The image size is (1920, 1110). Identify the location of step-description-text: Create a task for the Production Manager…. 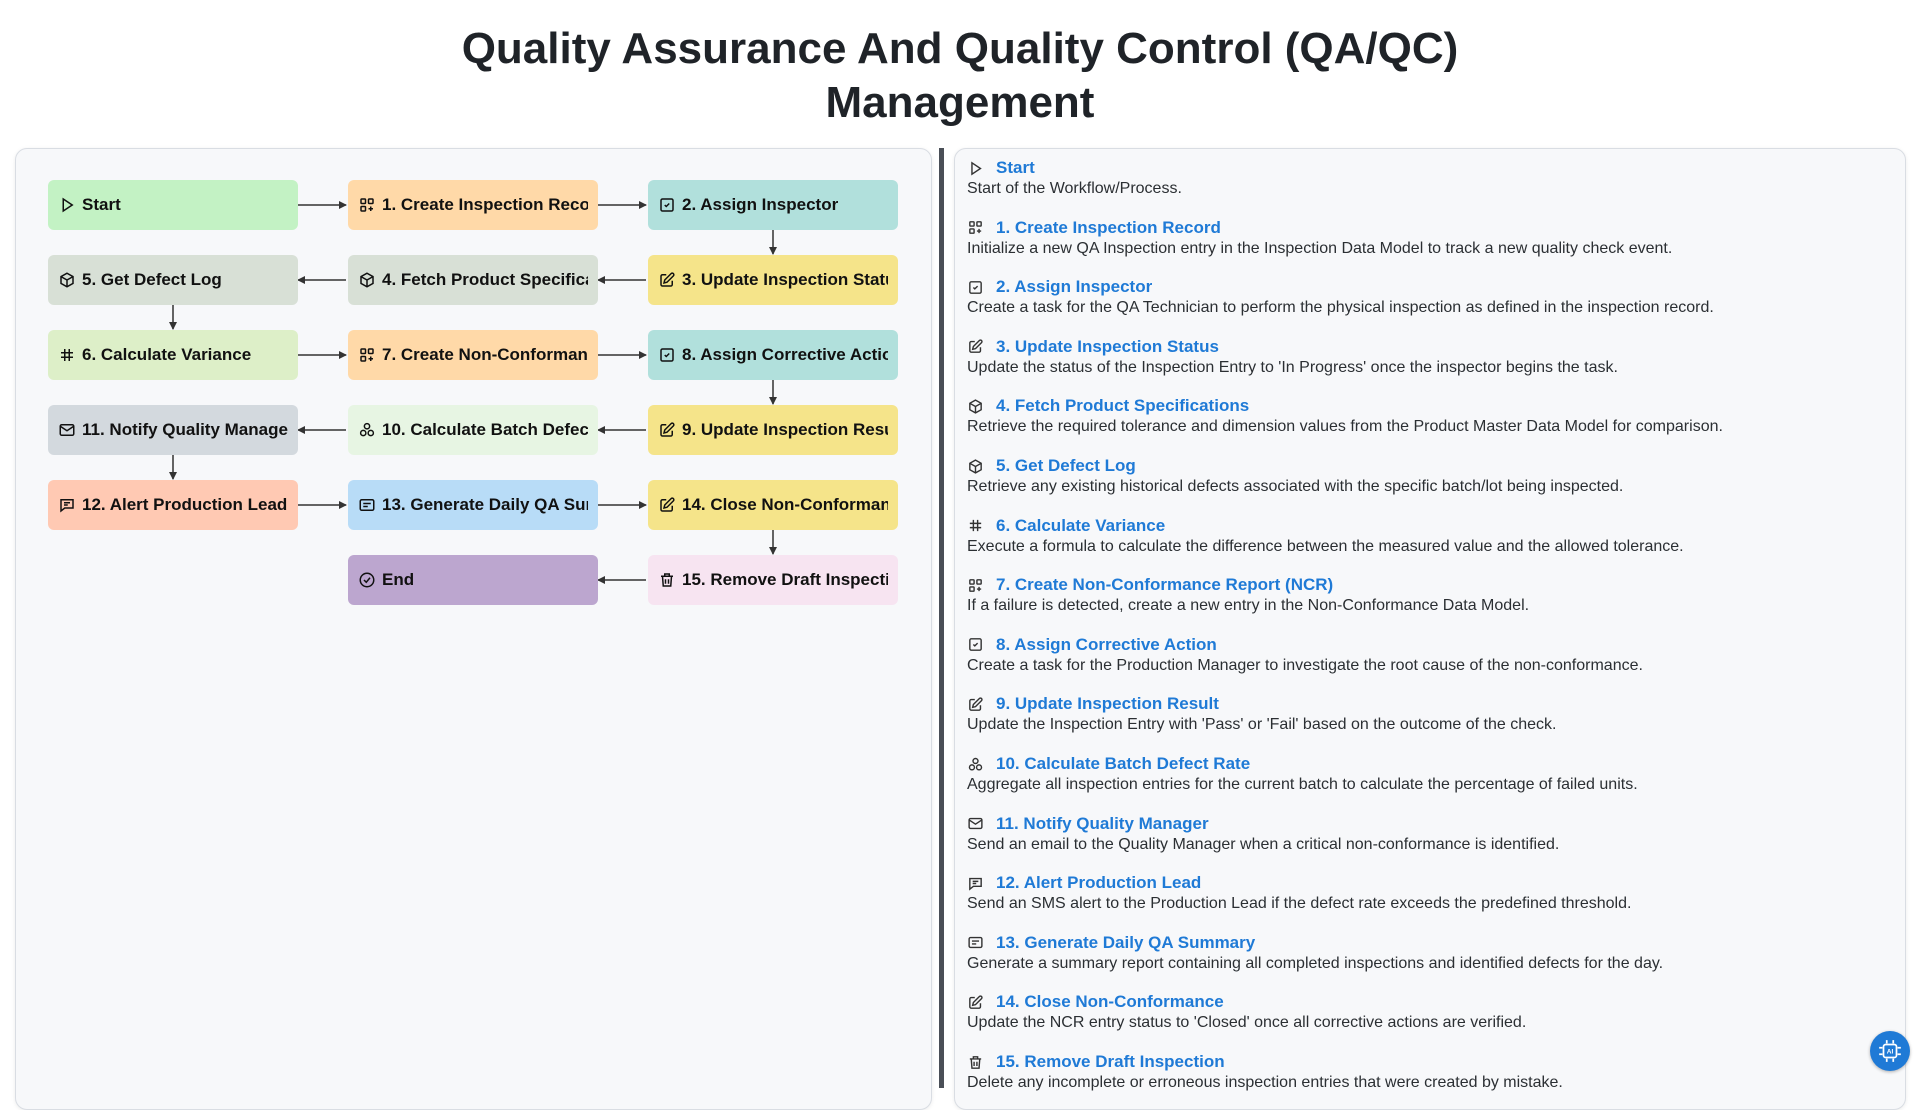
(1305, 665).